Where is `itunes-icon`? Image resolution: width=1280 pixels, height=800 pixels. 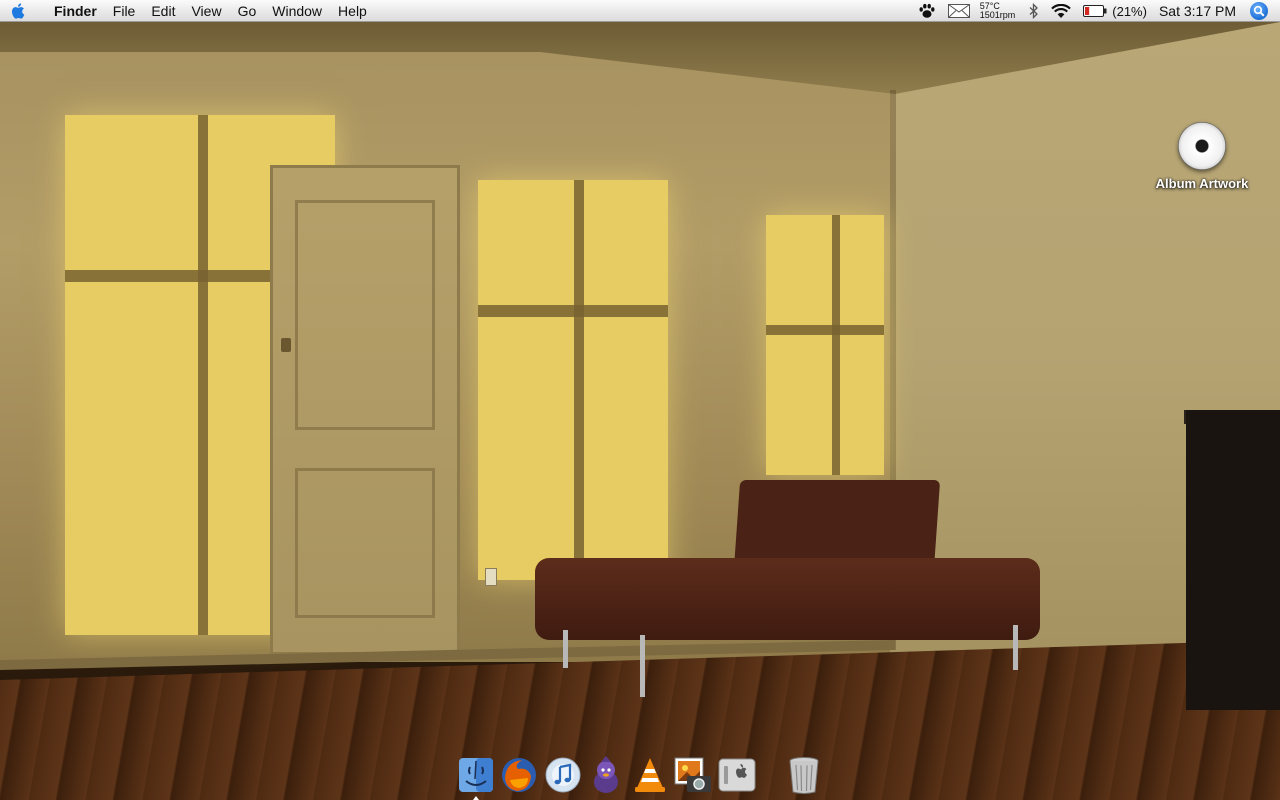
itunes-icon is located at coordinates (563, 775).